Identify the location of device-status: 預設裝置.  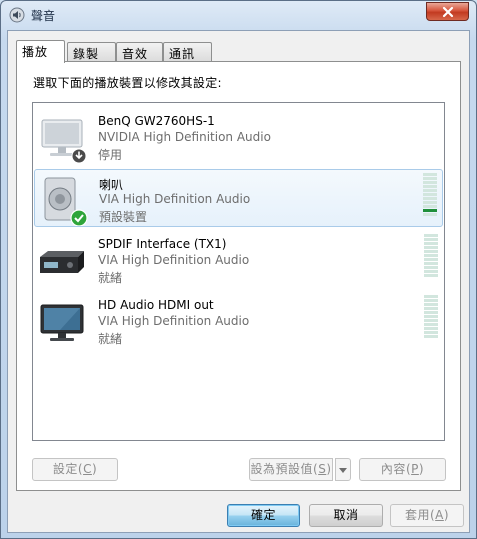
(123, 217).